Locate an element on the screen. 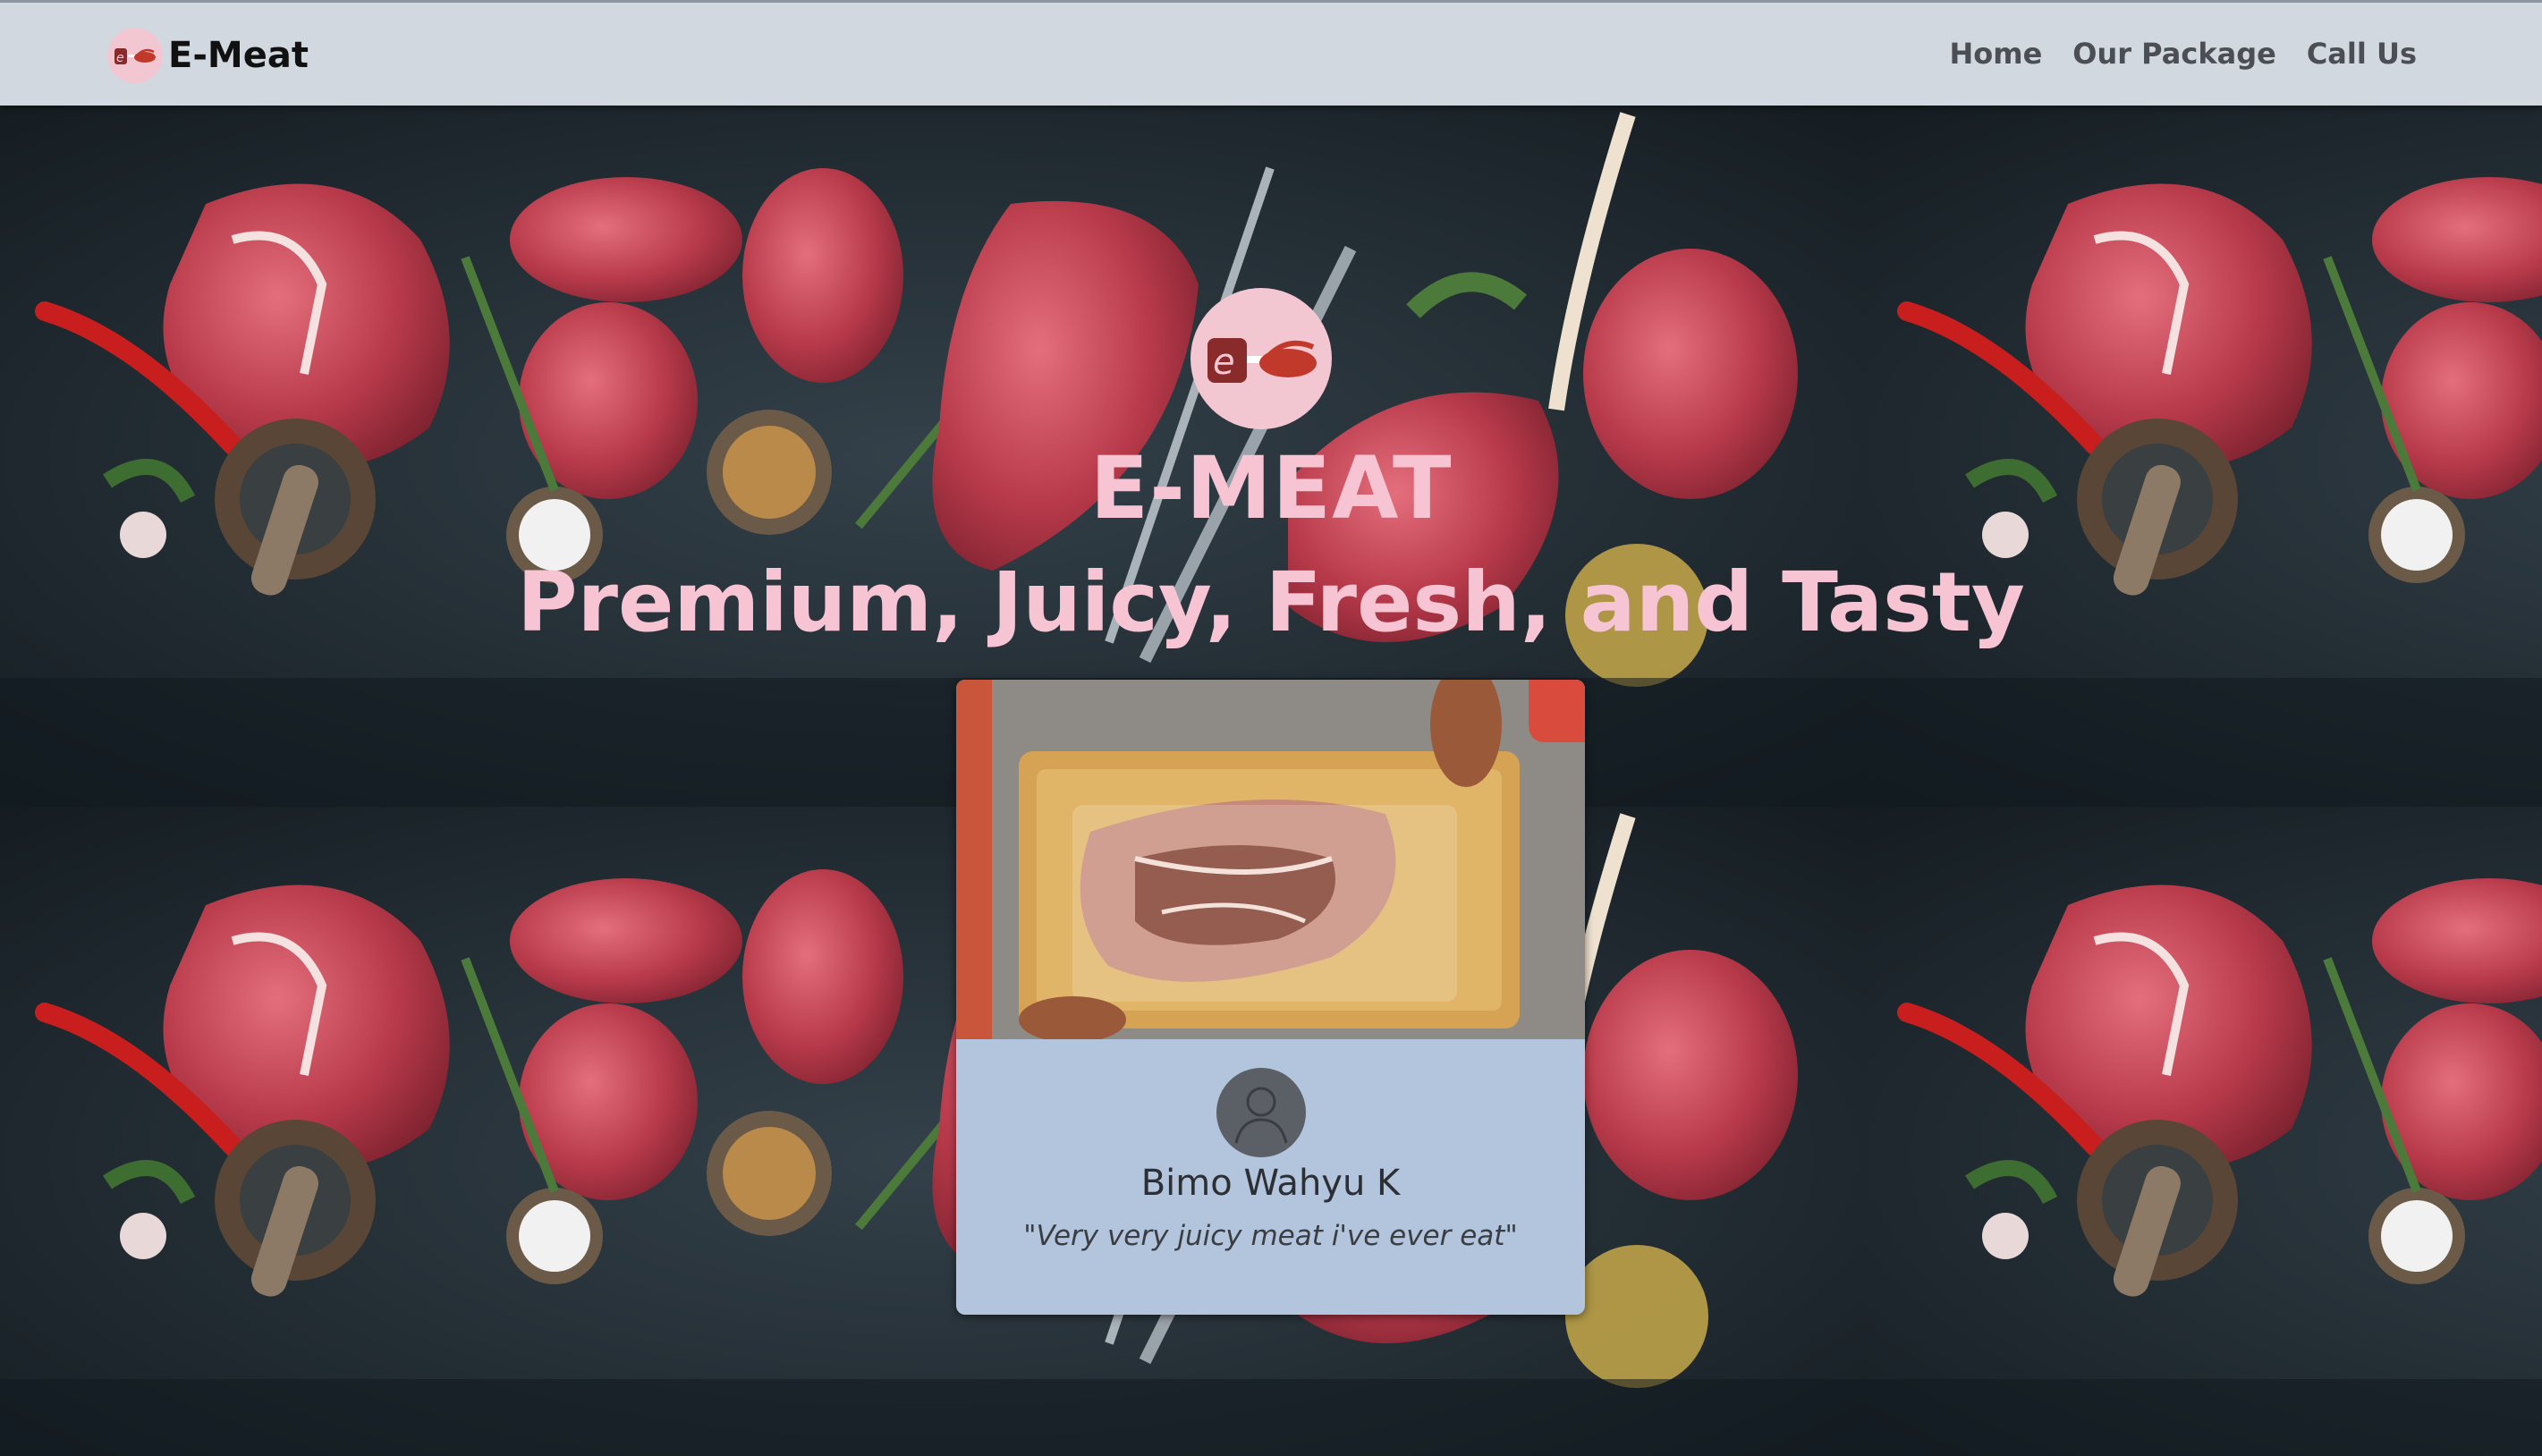  hero-title: E-MEAT is located at coordinates (1271, 488).